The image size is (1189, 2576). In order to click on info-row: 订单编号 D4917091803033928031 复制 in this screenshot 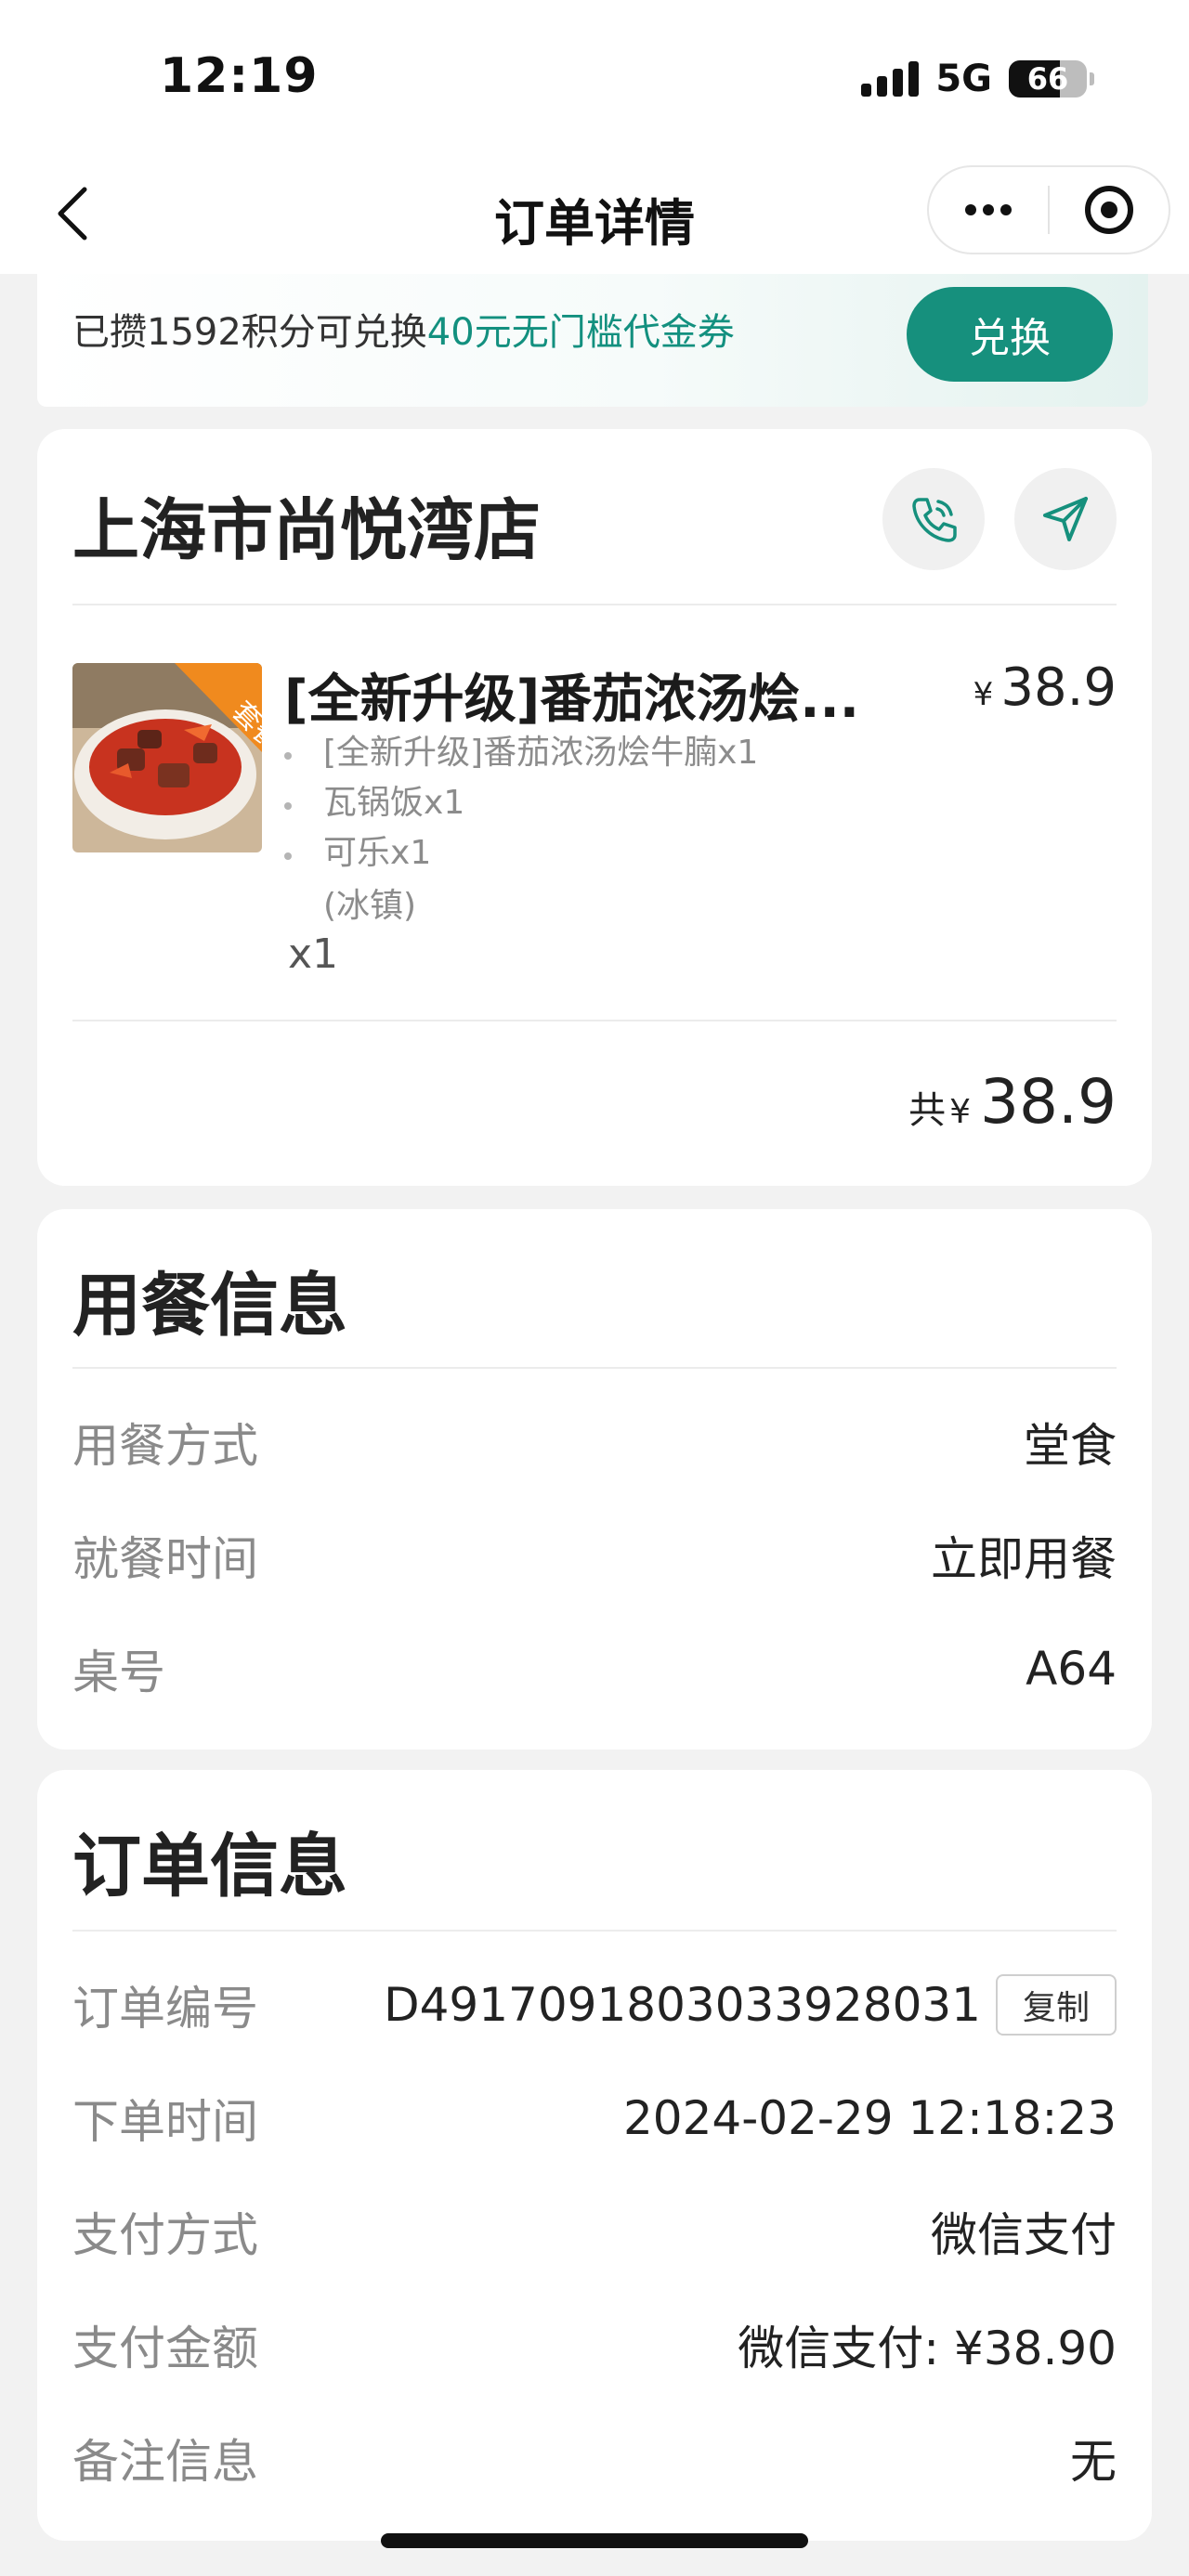, I will do `click(594, 2004)`.